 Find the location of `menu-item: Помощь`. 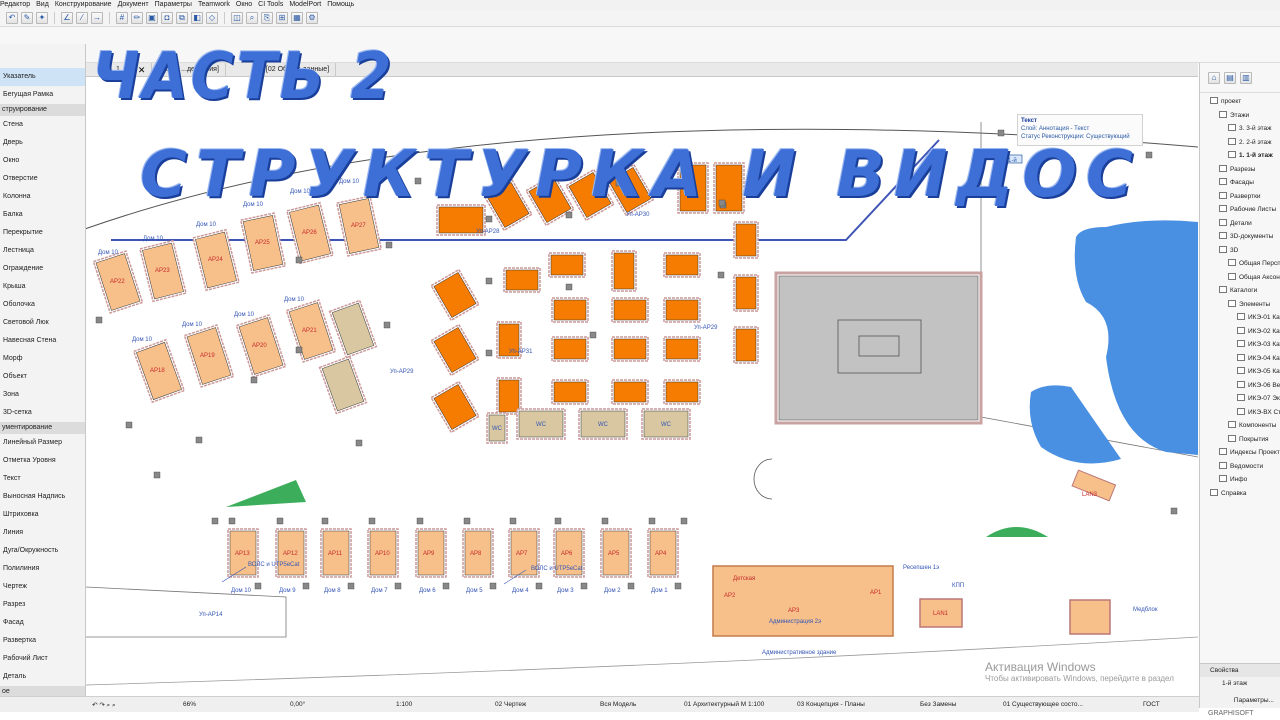

menu-item: Помощь is located at coordinates (340, 4).